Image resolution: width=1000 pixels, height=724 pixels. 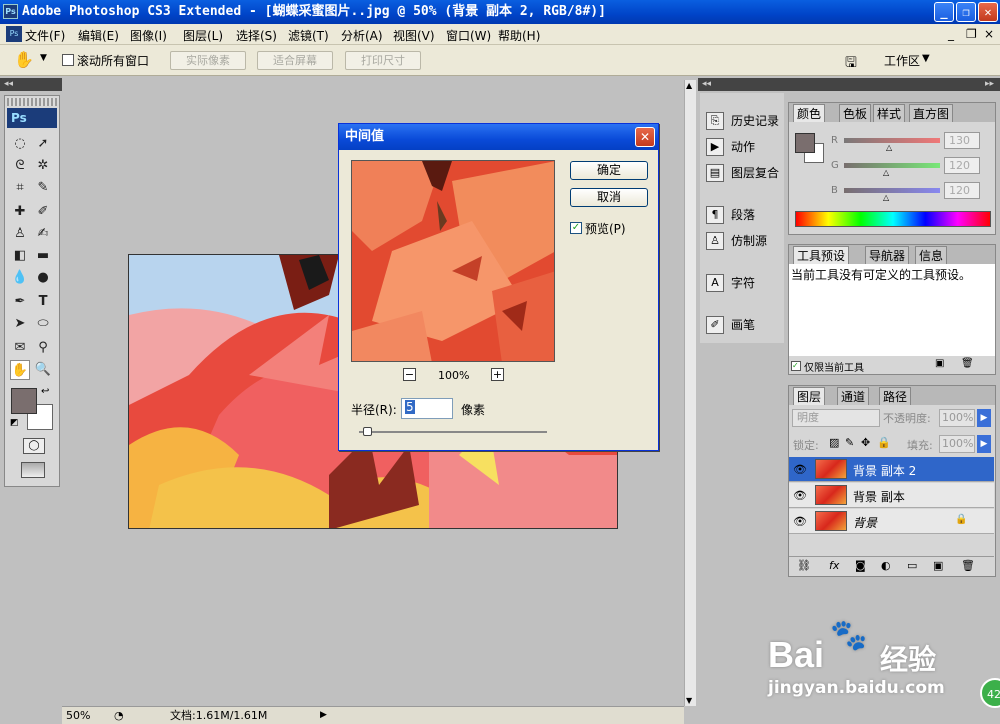 What do you see at coordinates (834, 442) in the screenshot?
I see `lock-transparency-icon: ▨` at bounding box center [834, 442].